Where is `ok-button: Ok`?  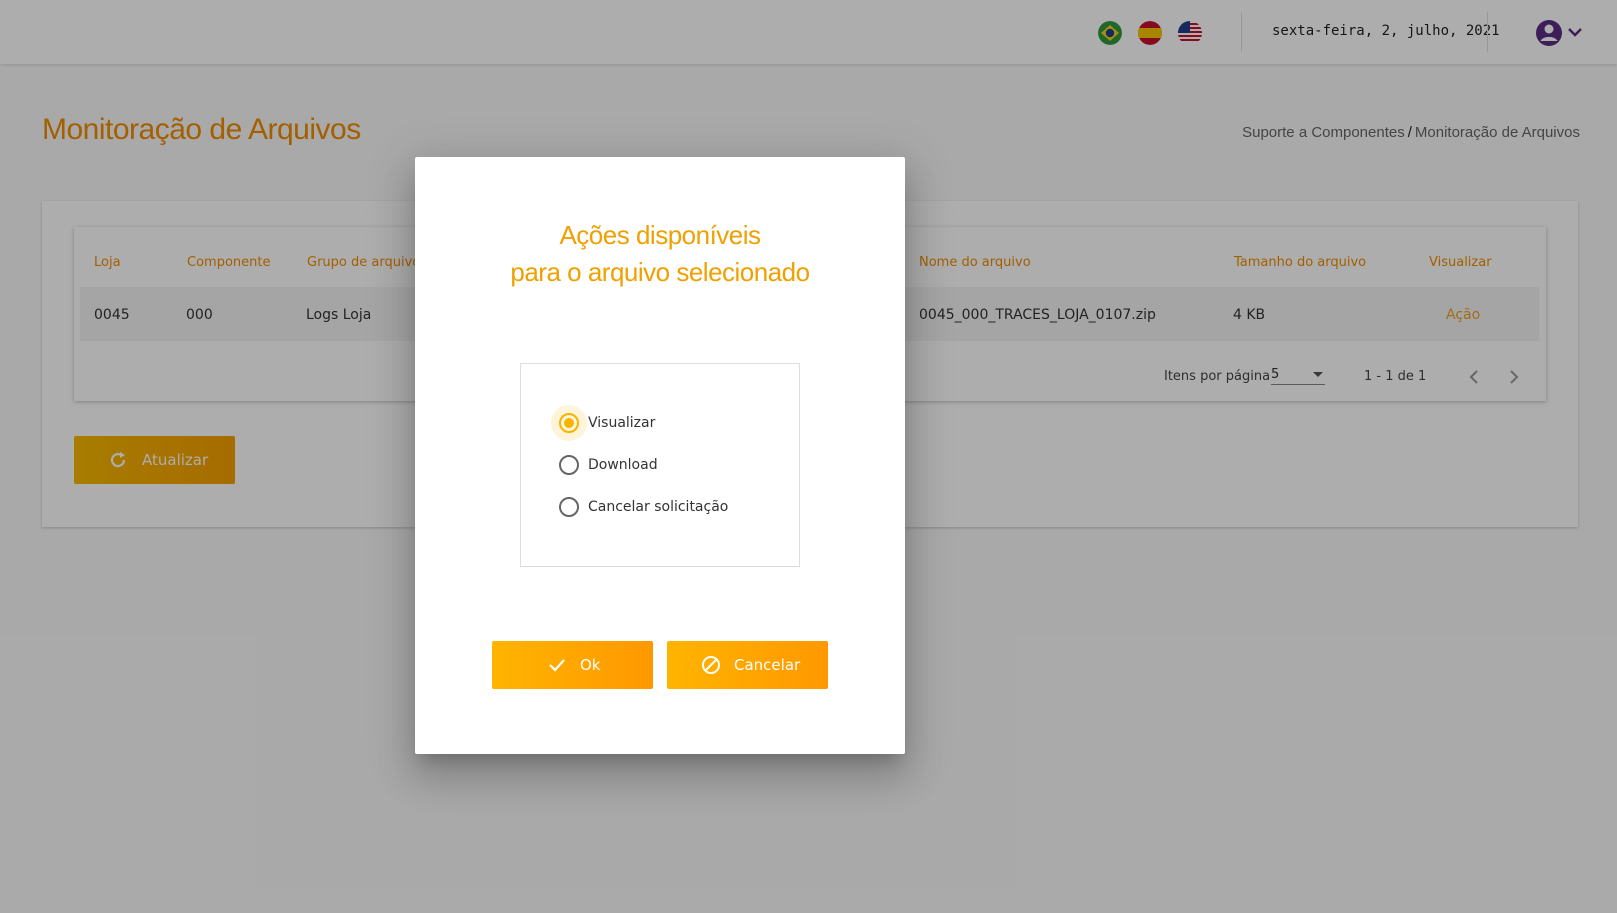 ok-button: Ok is located at coordinates (572, 665).